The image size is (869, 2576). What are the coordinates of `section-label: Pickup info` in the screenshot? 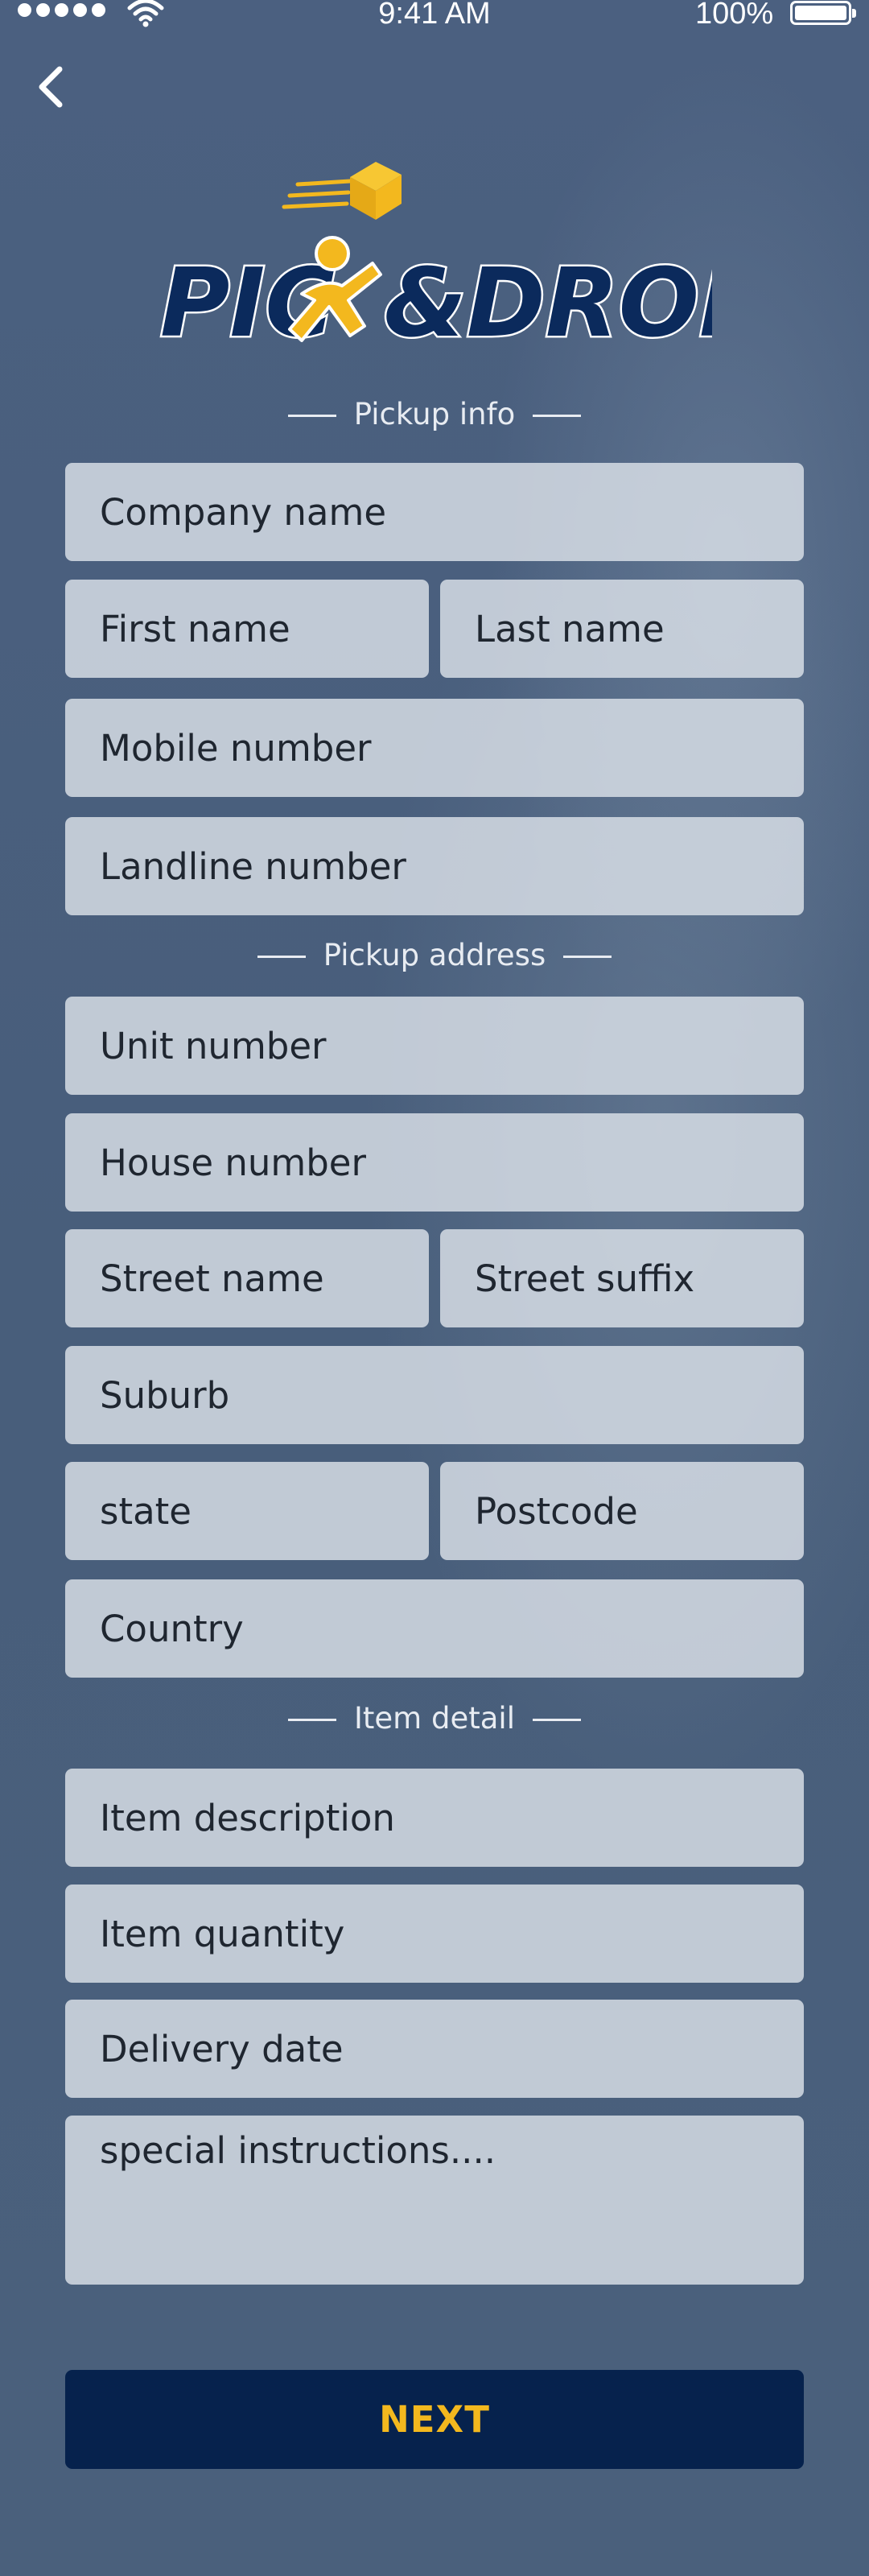 It's located at (434, 414).